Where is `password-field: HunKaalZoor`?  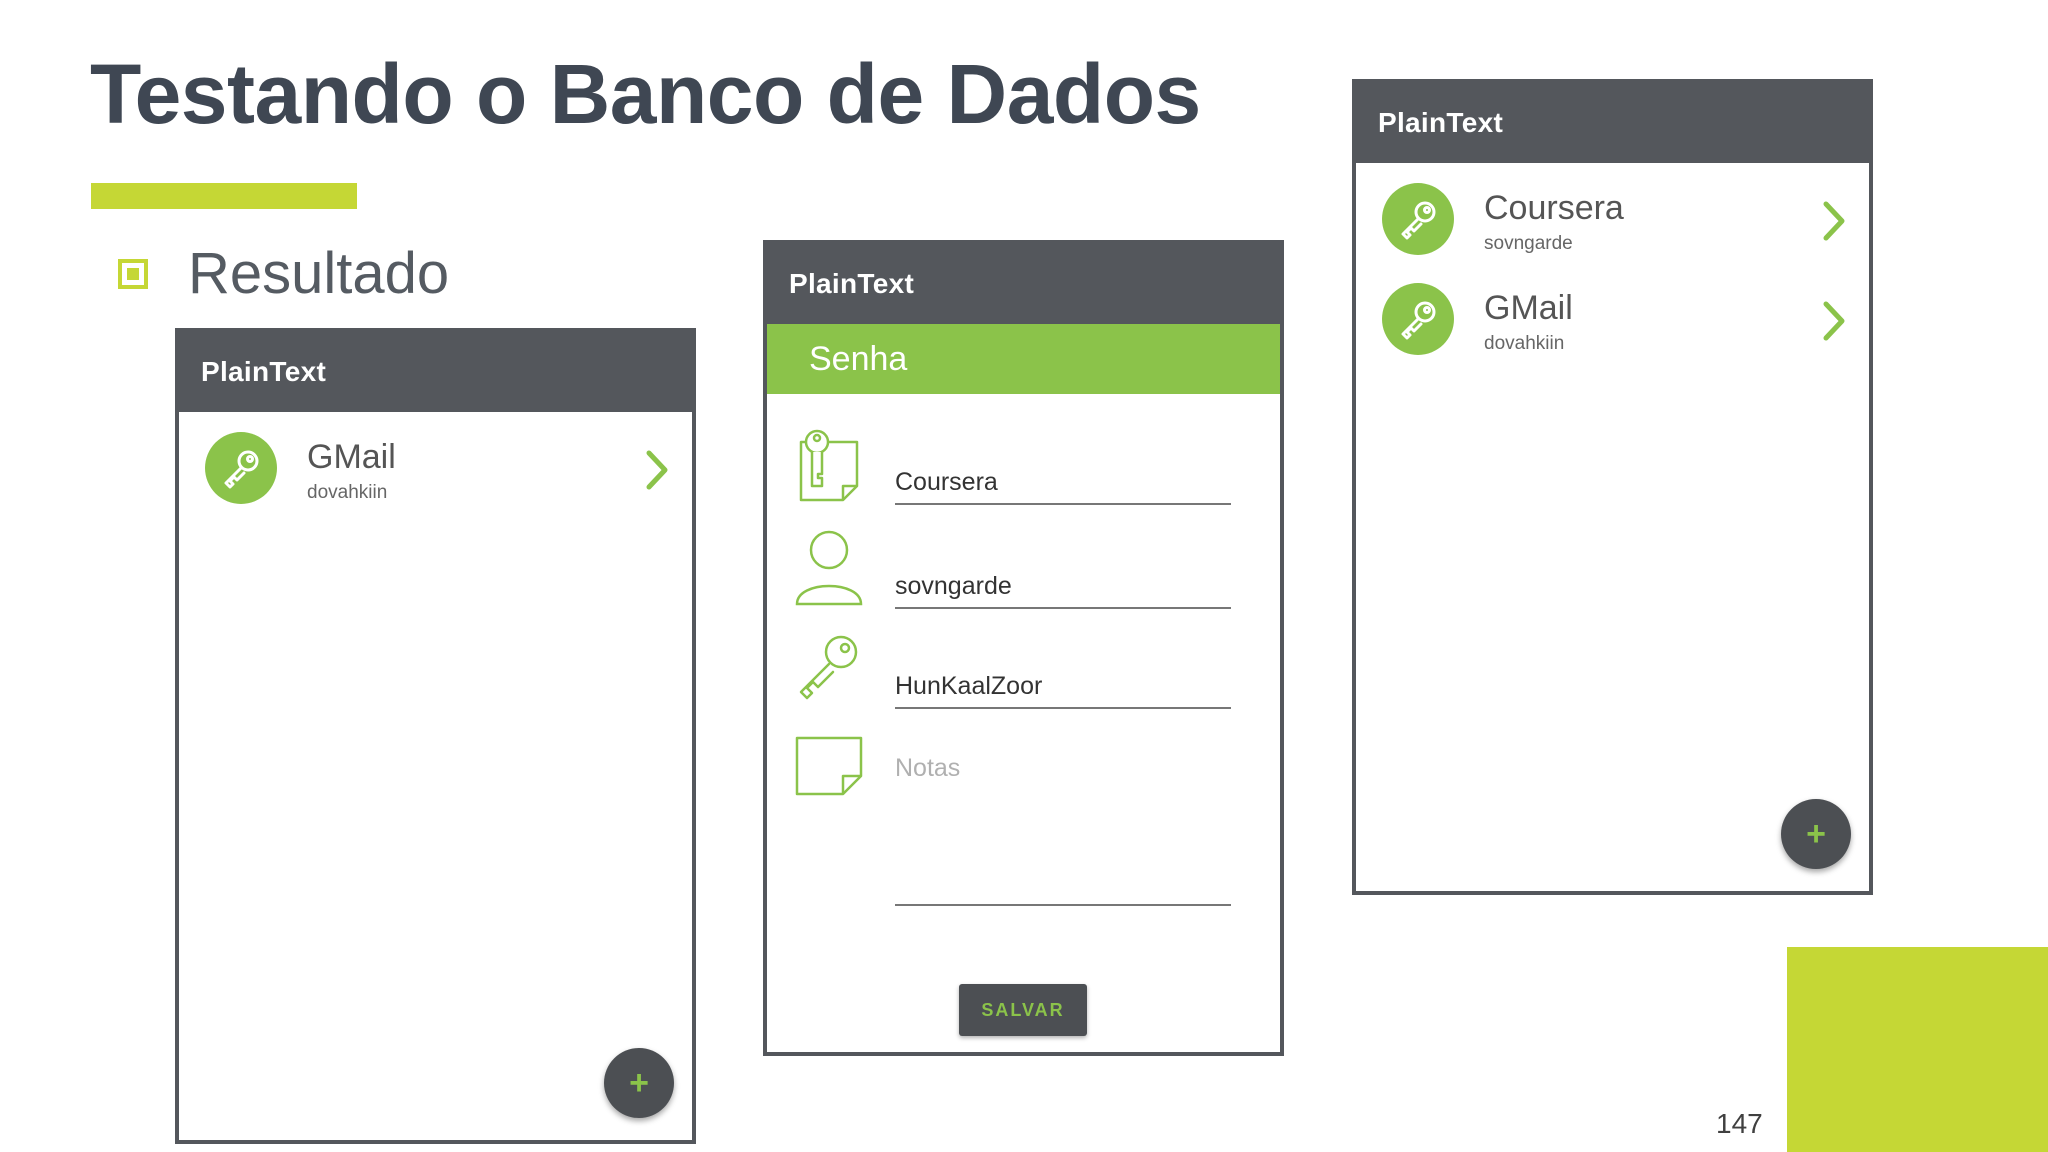 password-field: HunKaalZoor is located at coordinates (1063, 690).